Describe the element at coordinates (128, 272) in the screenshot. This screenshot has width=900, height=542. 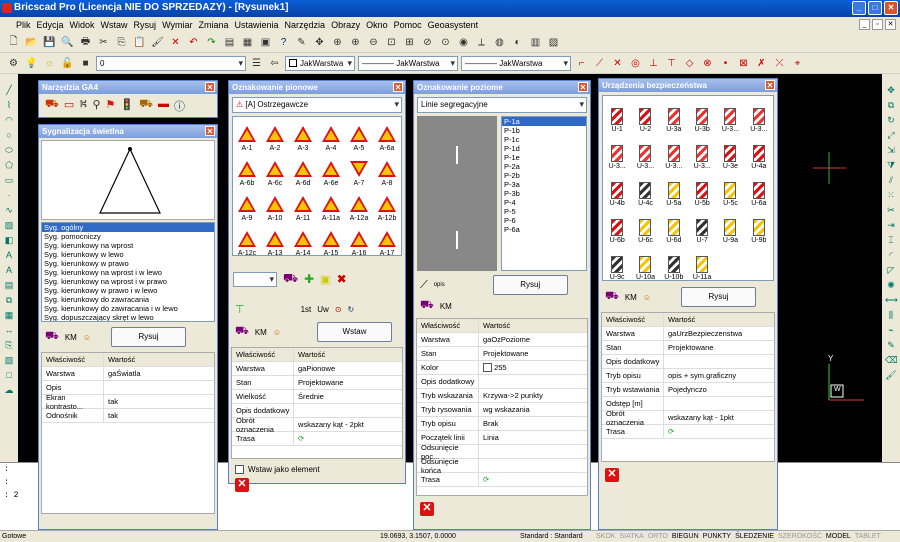
I see `list-item: Syg. kierunkowy na wprost i w lewo` at that location.